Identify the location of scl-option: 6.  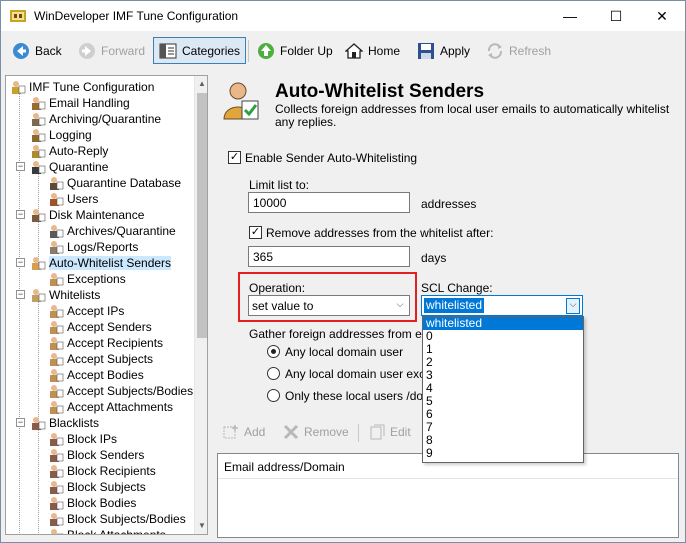
(503, 414).